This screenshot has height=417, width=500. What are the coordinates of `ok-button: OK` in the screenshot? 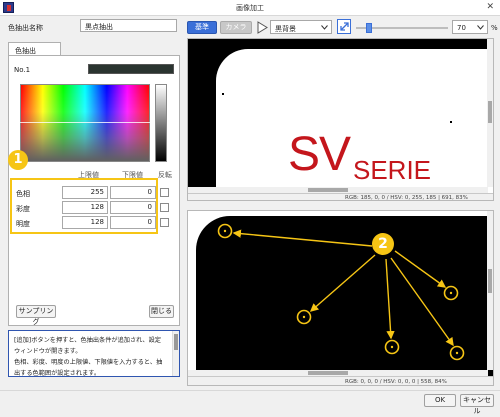 It's located at (440, 400).